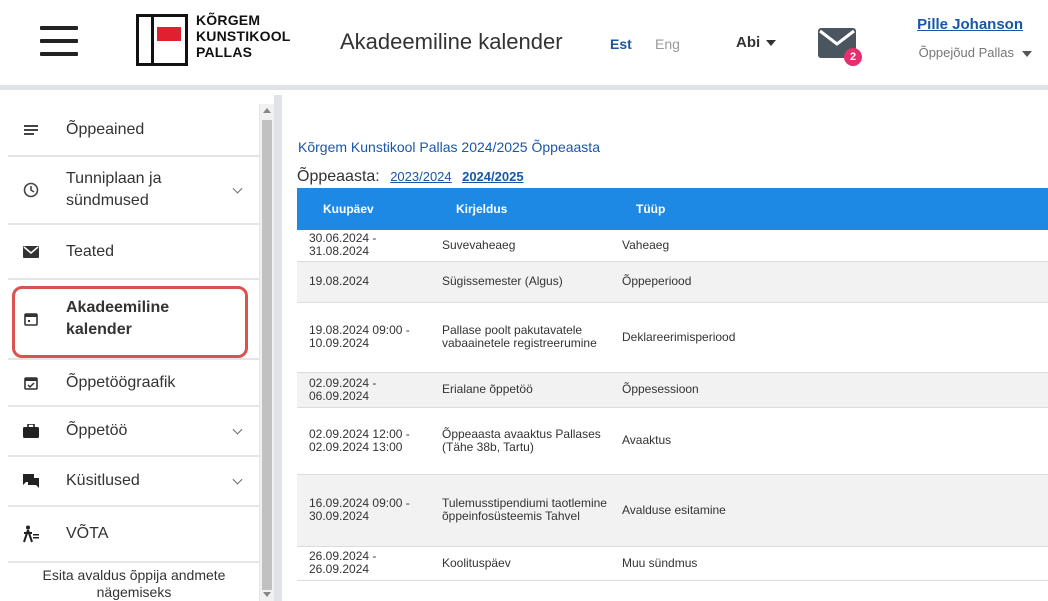  What do you see at coordinates (278, 348) in the screenshot?
I see `content-divider` at bounding box center [278, 348].